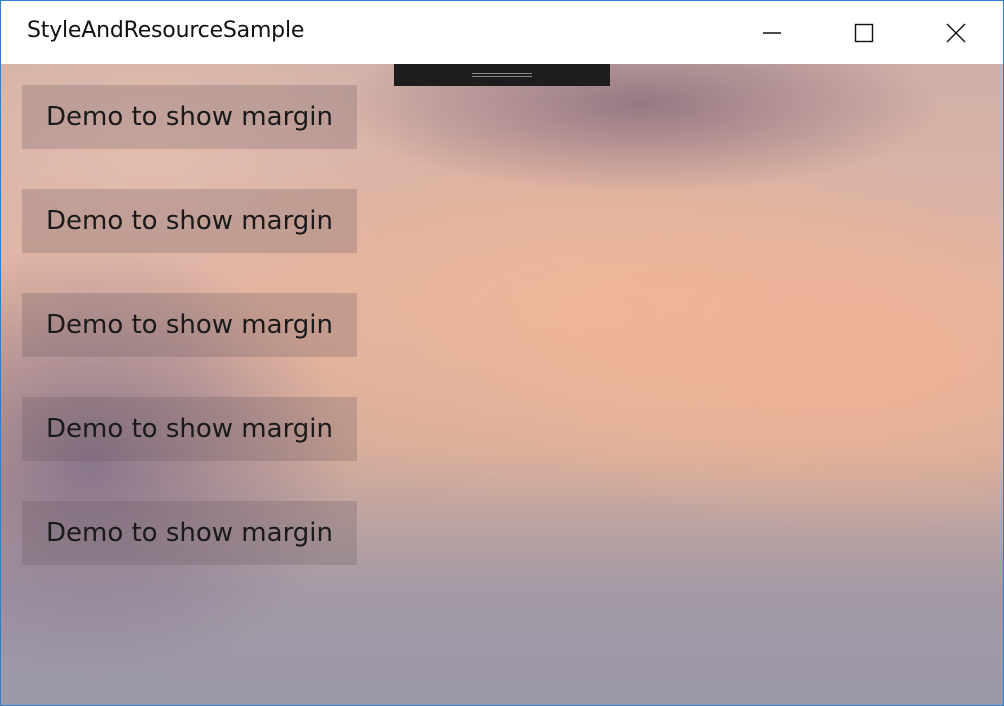 The width and height of the screenshot is (1004, 706). What do you see at coordinates (189, 221) in the screenshot?
I see `demo-margin-button-2: Demo to show margin` at bounding box center [189, 221].